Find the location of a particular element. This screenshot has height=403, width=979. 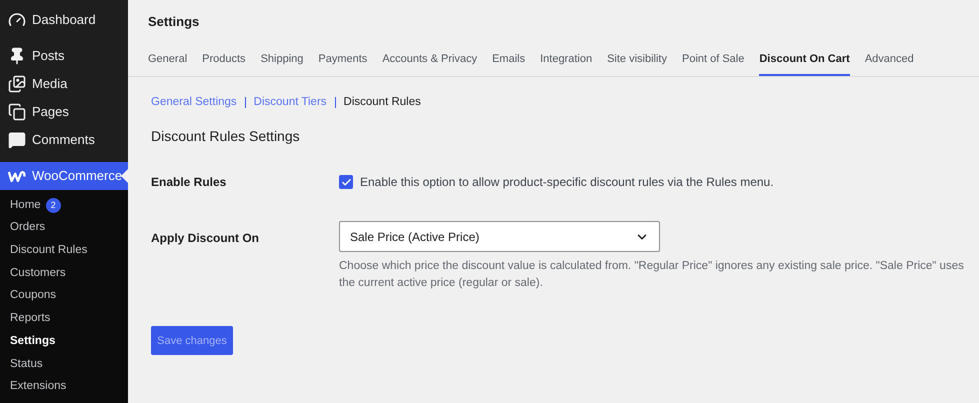

help-text: Choose which price the discount value is calculated from. "Regular Price" ignores any existing sale price. "Sale Price" uses the current active price (regular or sale). is located at coordinates (651, 275).